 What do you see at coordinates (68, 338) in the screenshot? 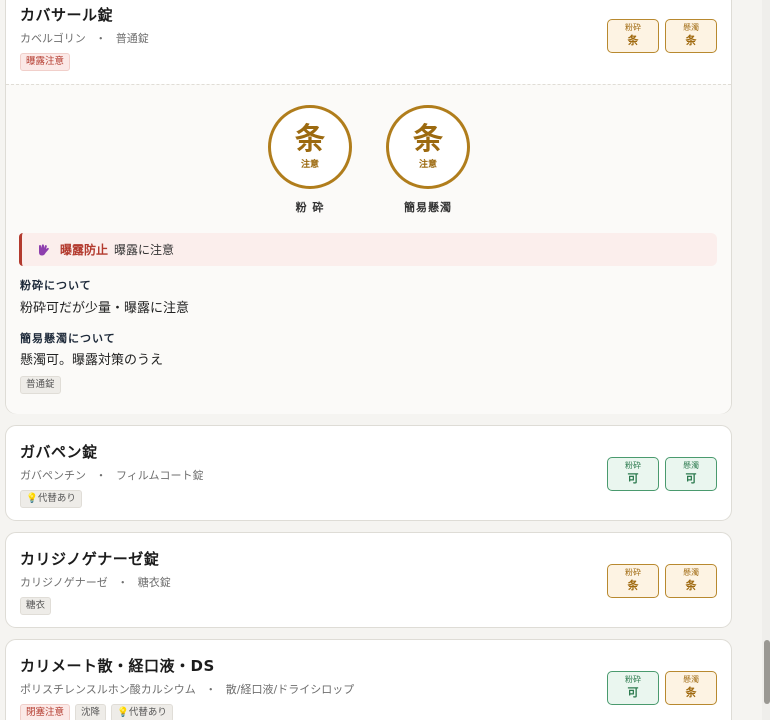
I see `suspend-section-title: 簡易懸濁について` at bounding box center [68, 338].